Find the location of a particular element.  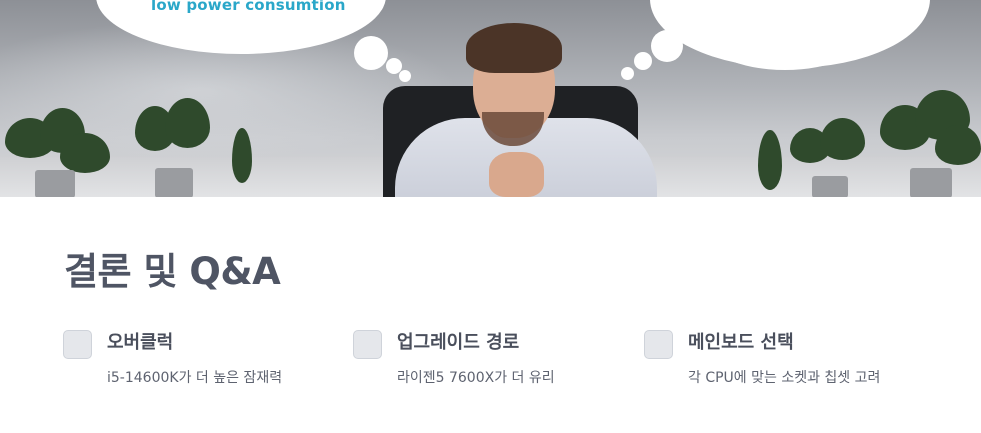

item-description: 각 CPU에 맞는 소켓과 칩셋 고려 is located at coordinates (784, 378).